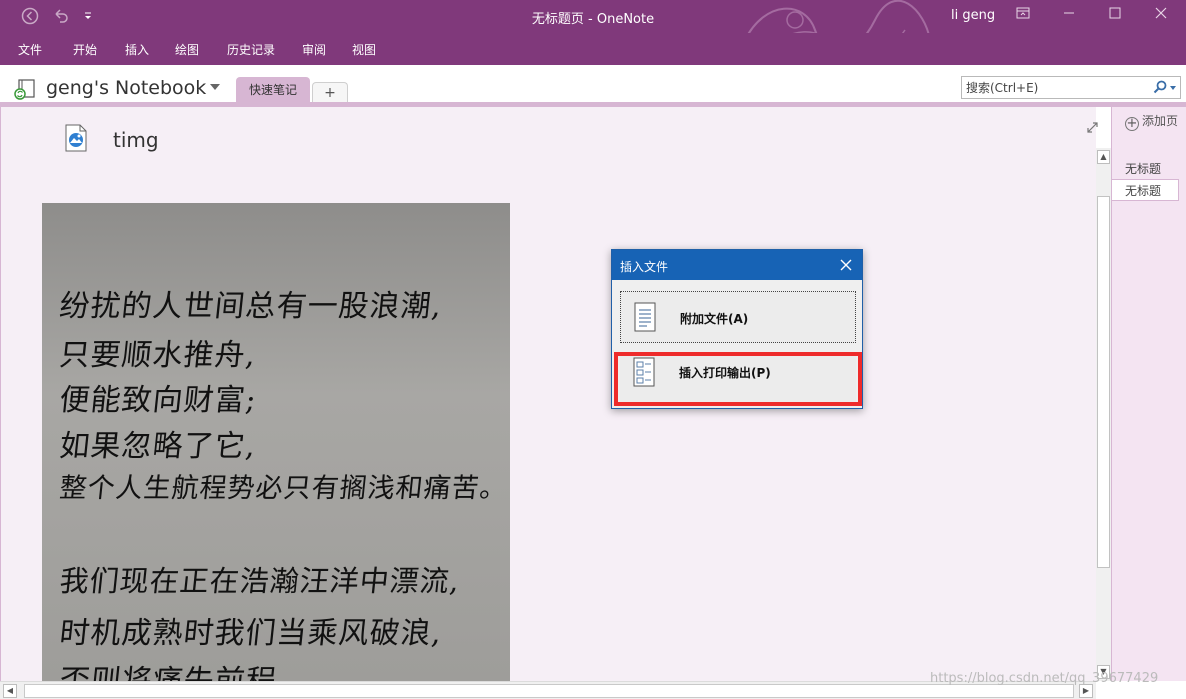  What do you see at coordinates (284, 488) in the screenshot?
I see `handwriting-line-5: 整个人生航程势必只有搁浅和痛苦。` at bounding box center [284, 488].